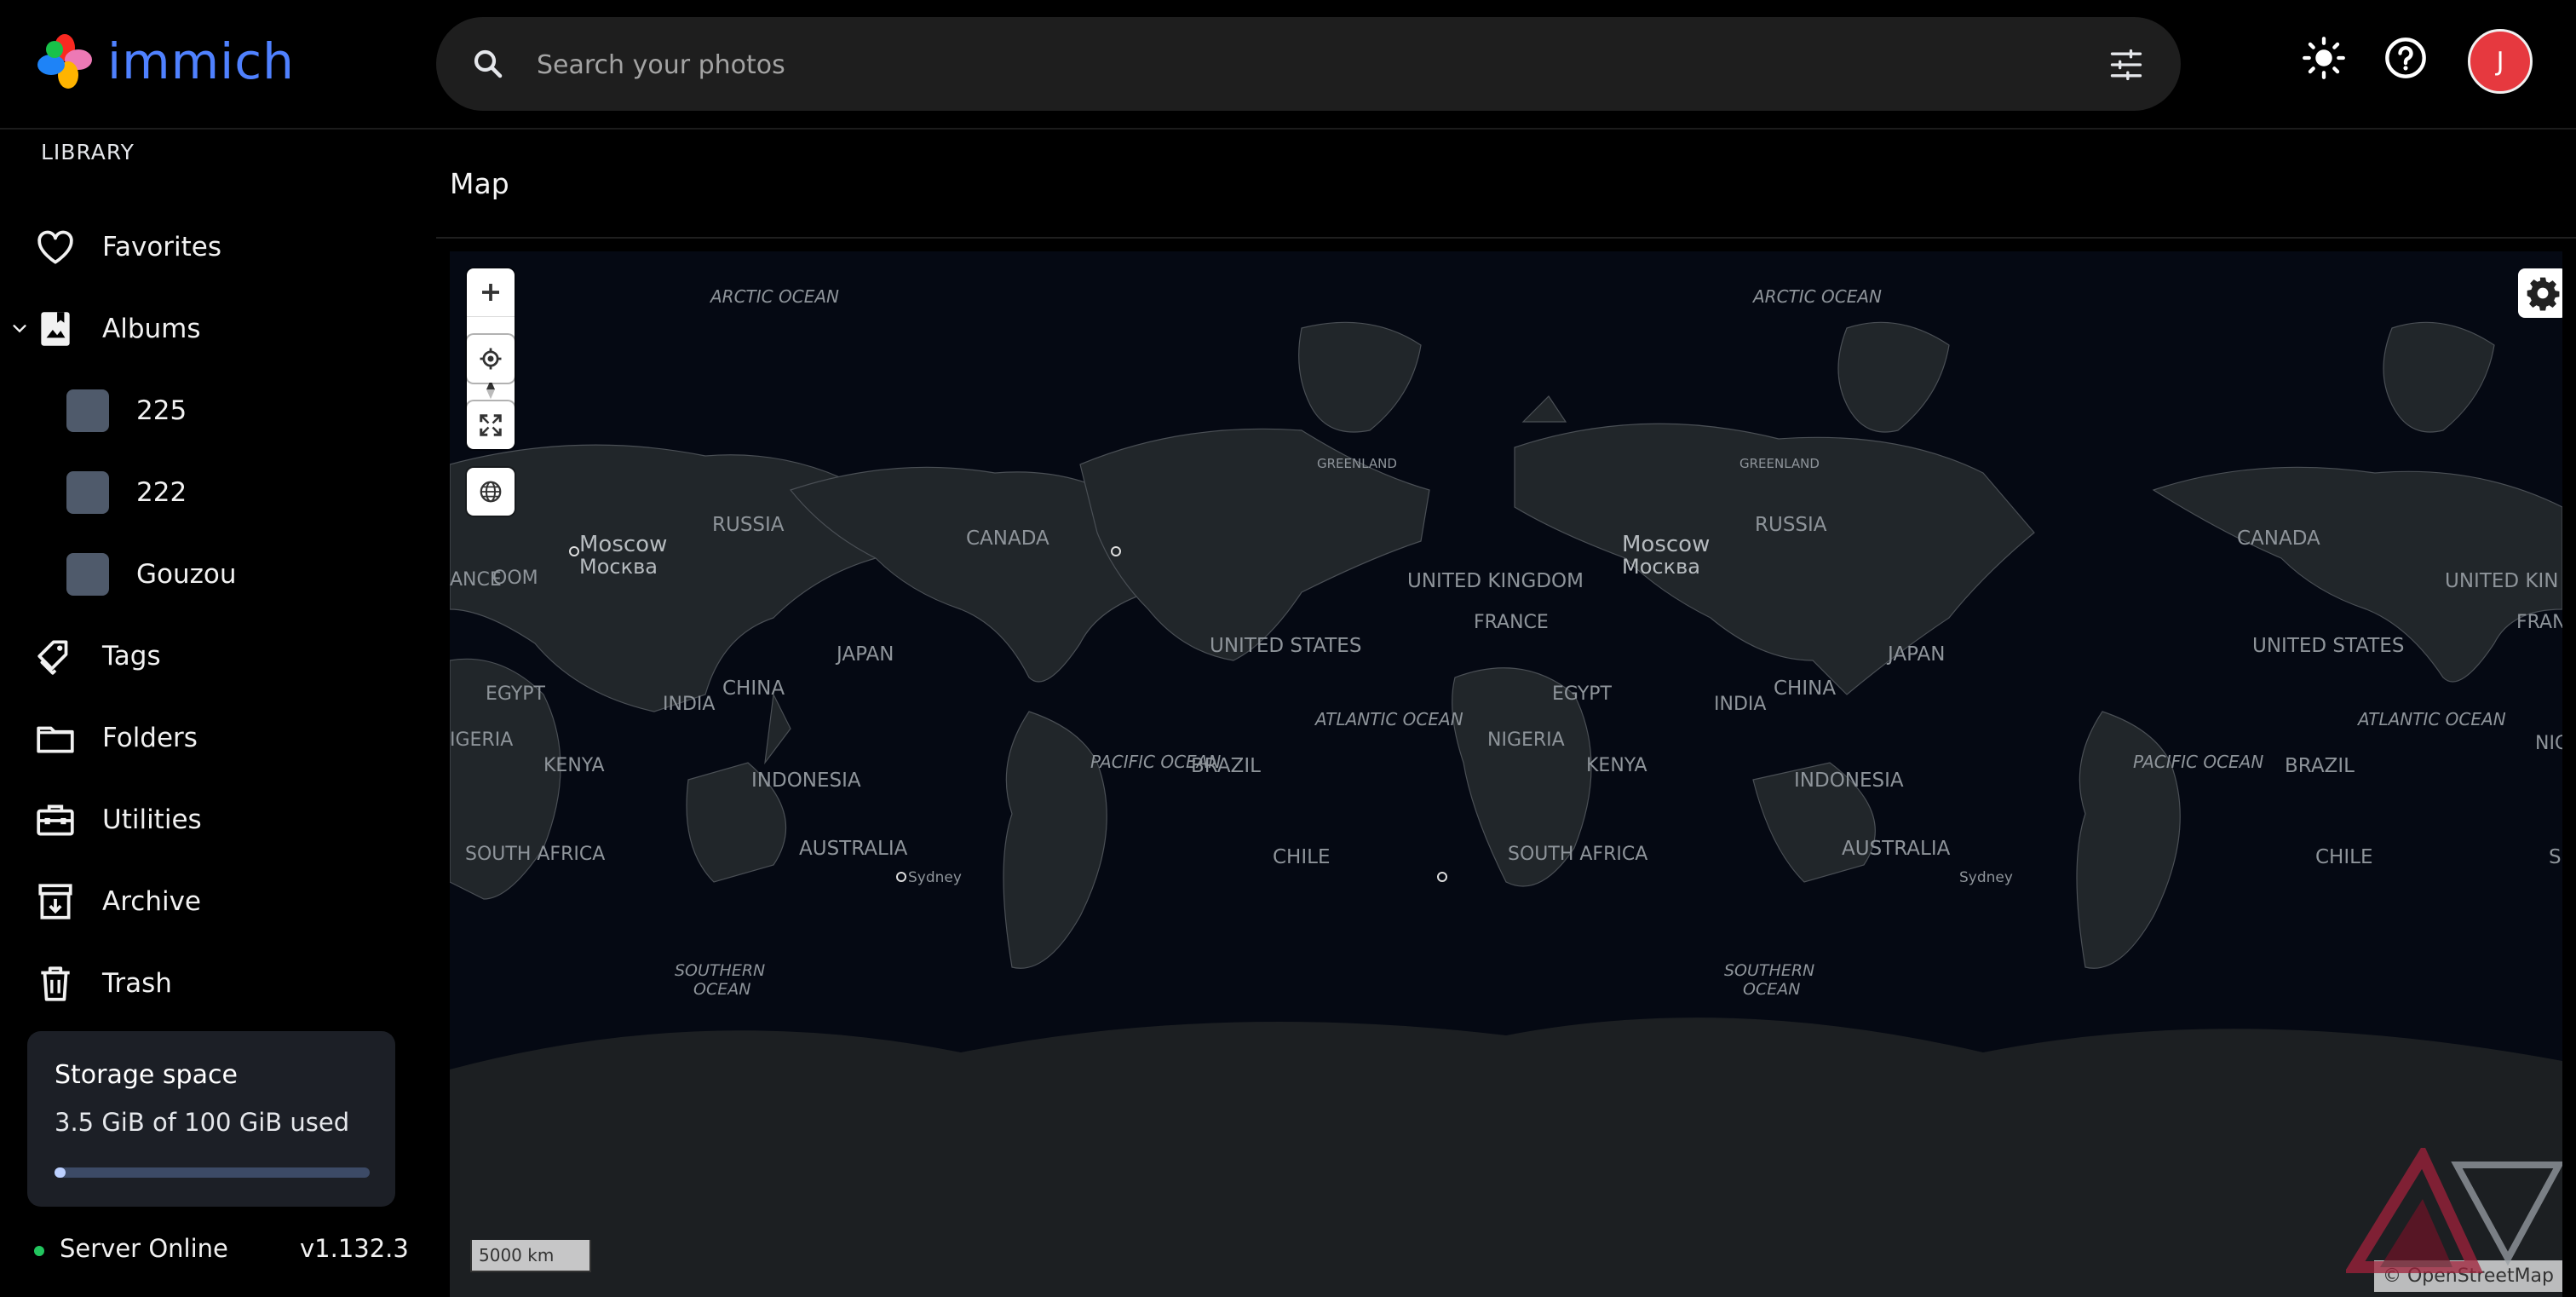 The image size is (2576, 1297). Describe the element at coordinates (749, 525) in the screenshot. I see `map-label: RUSSIA` at that location.